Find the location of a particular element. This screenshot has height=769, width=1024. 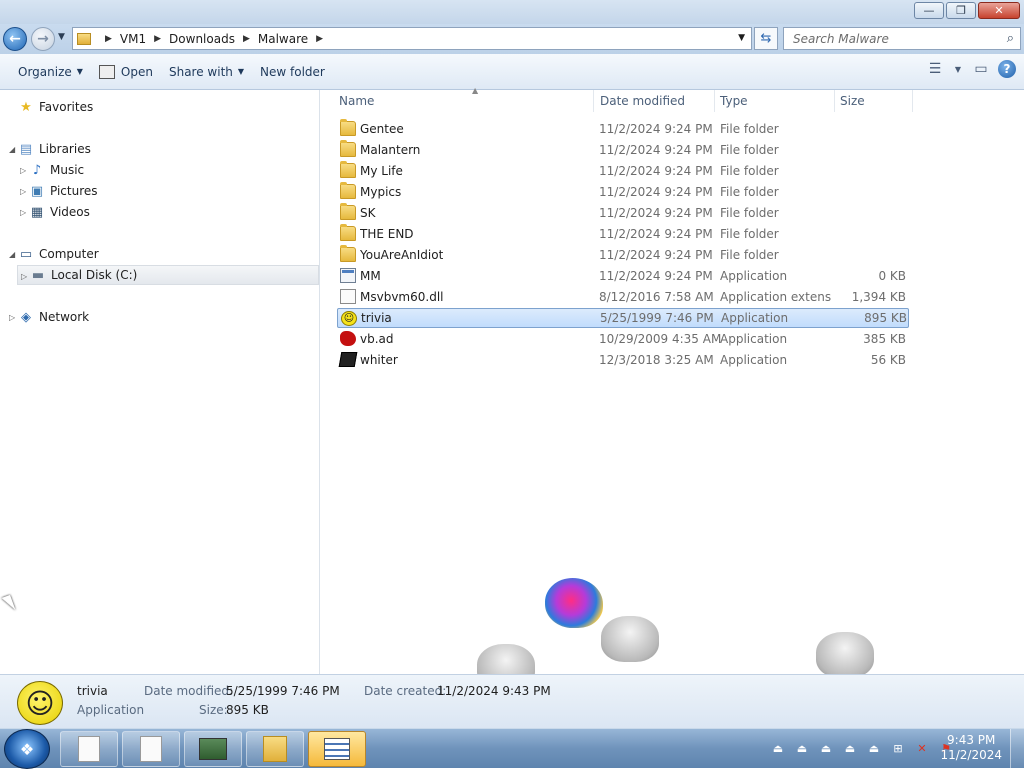

view-dropdown-button: ▼ is located at coordinates (958, 69).